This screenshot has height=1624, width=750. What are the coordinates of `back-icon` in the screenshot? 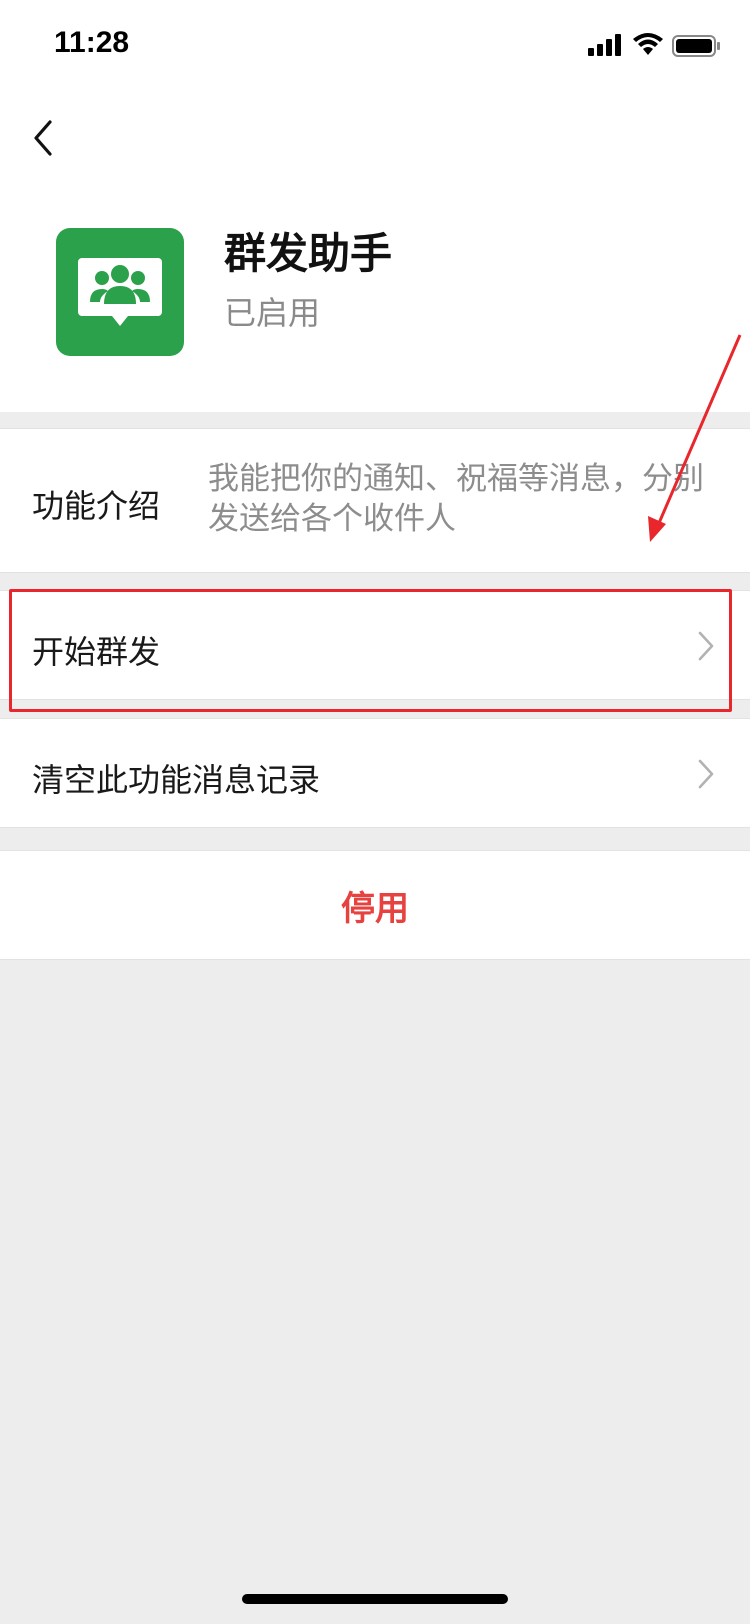 It's located at (46, 138).